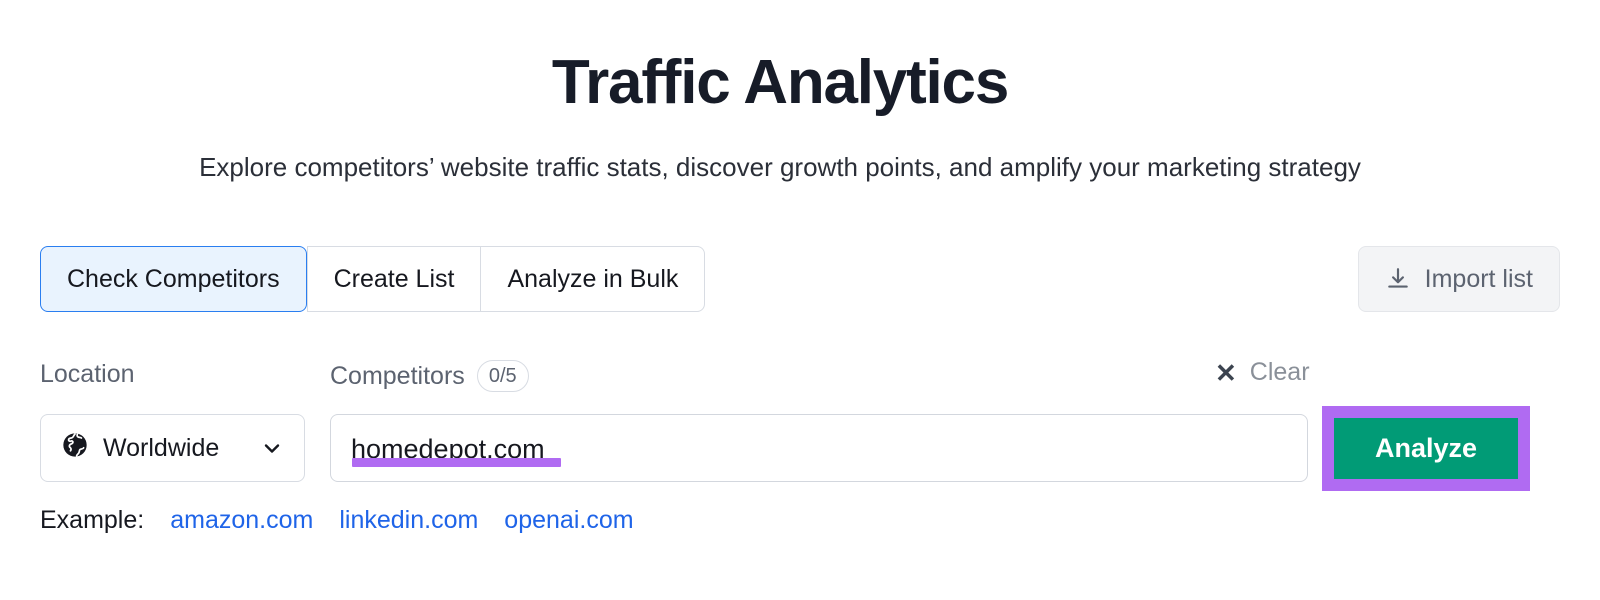 The height and width of the screenshot is (600, 1600). What do you see at coordinates (780, 82) in the screenshot?
I see `page-title: Traffic Analytics` at bounding box center [780, 82].